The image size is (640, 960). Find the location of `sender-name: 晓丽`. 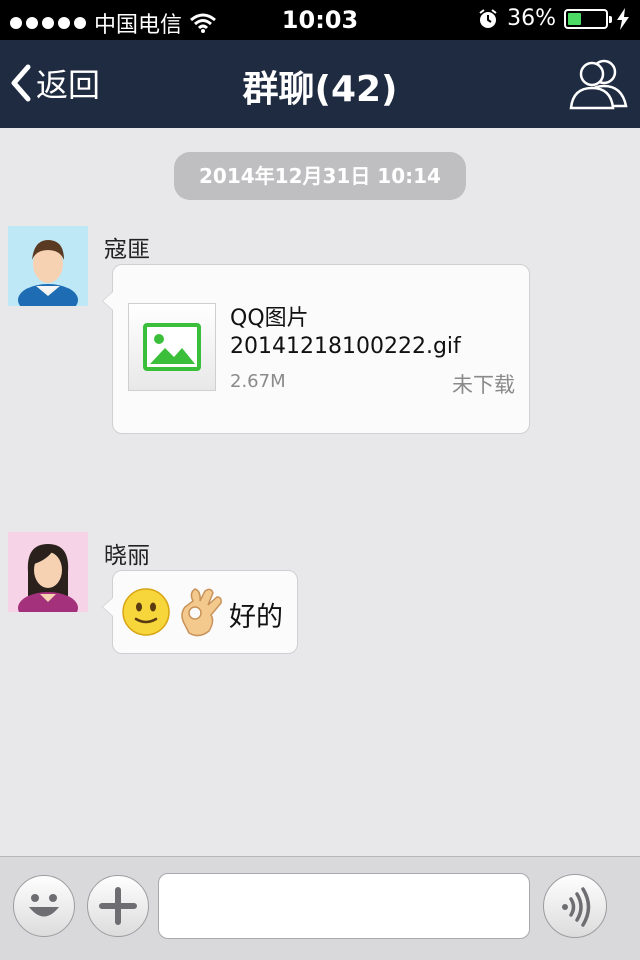

sender-name: 晓丽 is located at coordinates (127, 556).